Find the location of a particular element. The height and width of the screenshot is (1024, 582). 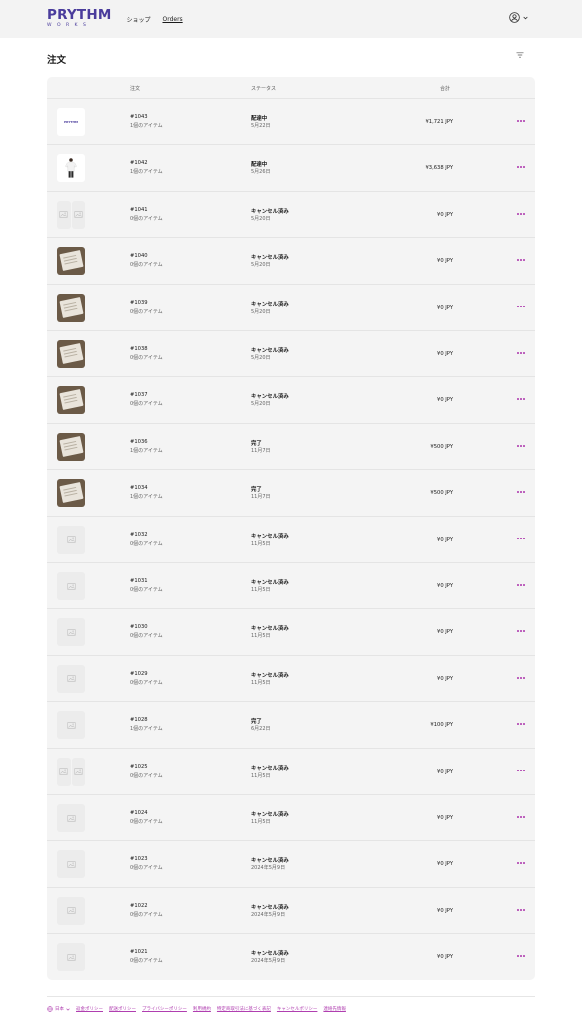

header-order: 注文 is located at coordinates (135, 89).